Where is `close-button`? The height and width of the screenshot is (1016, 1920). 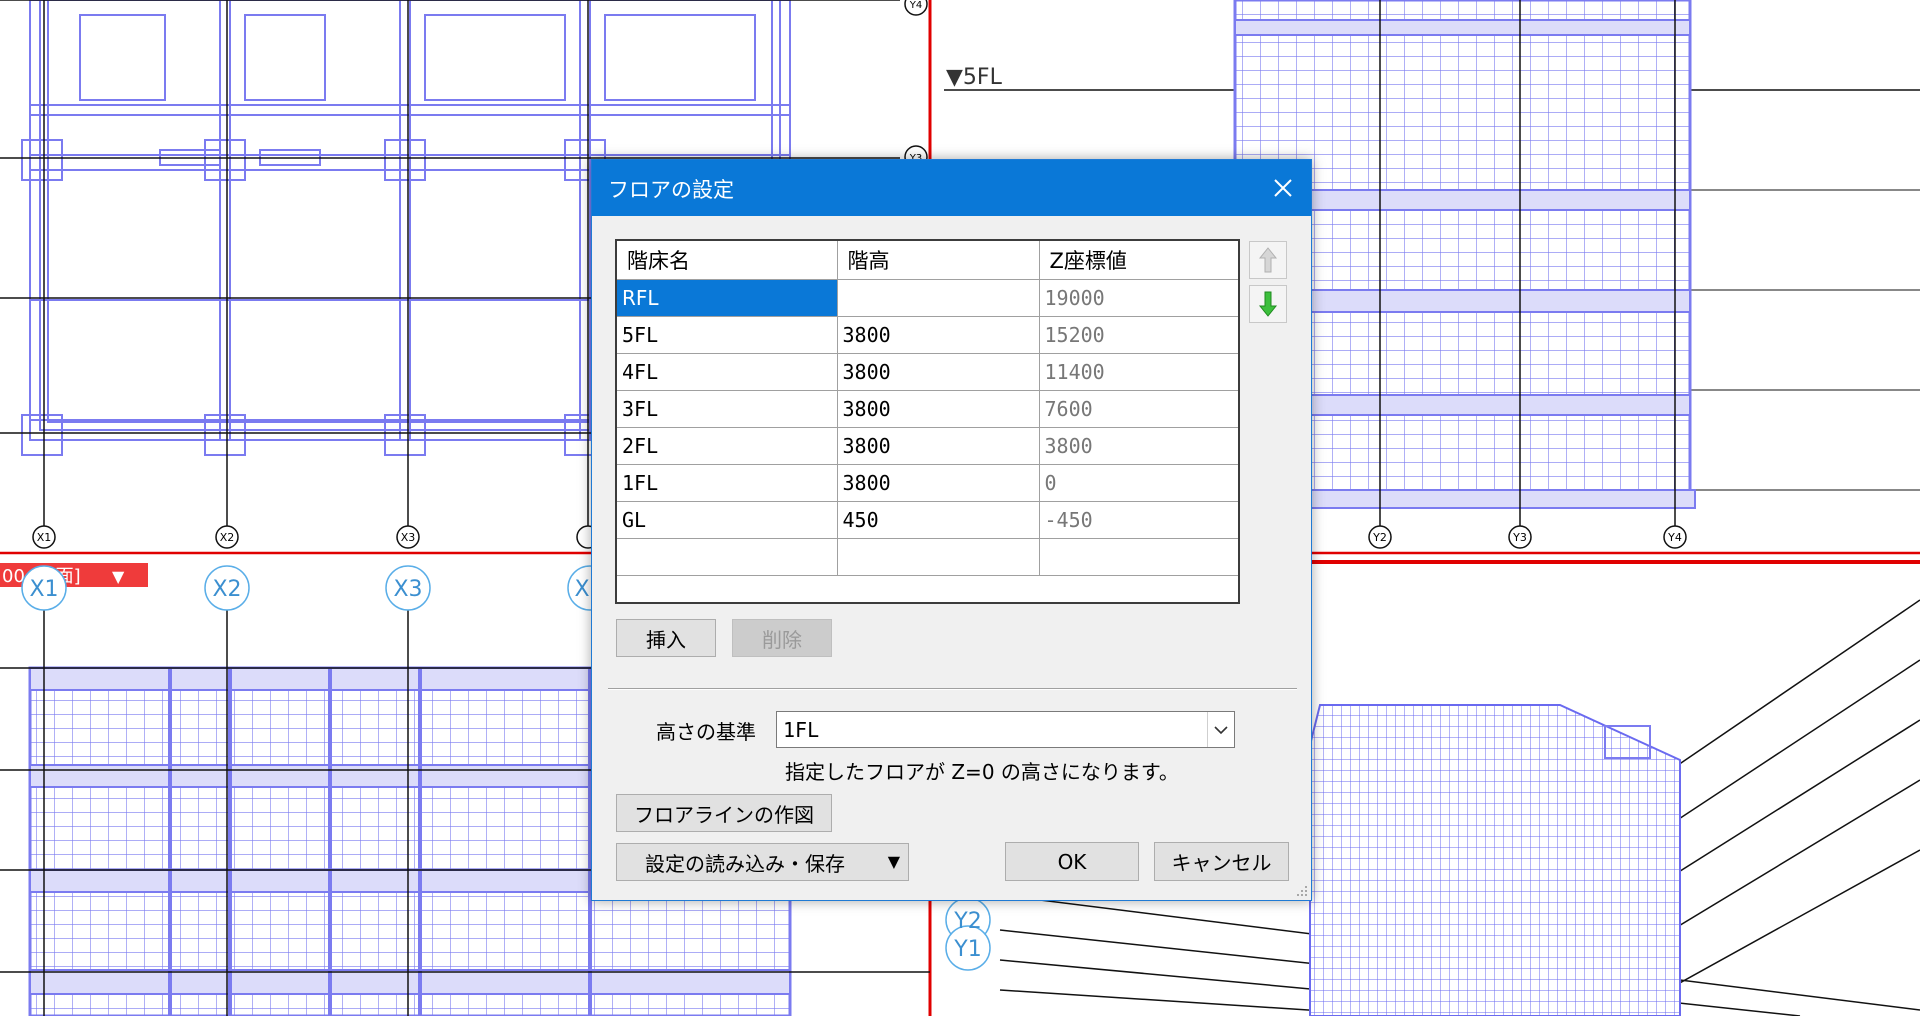 close-button is located at coordinates (1283, 188).